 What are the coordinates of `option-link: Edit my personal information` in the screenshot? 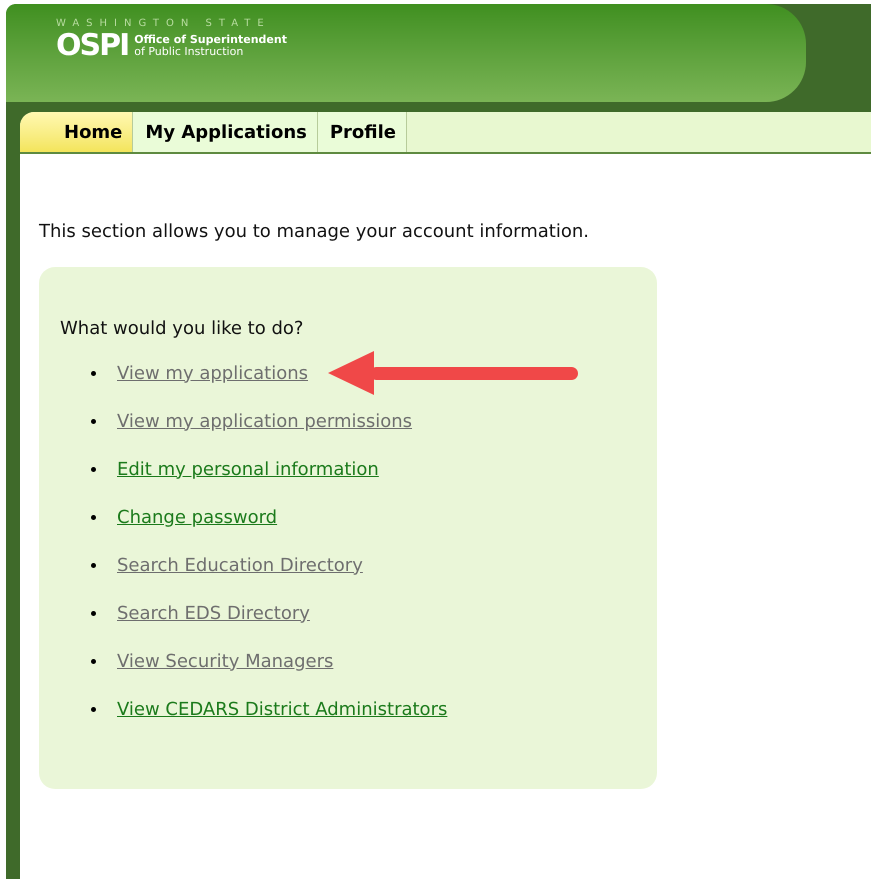 It's located at (248, 469).